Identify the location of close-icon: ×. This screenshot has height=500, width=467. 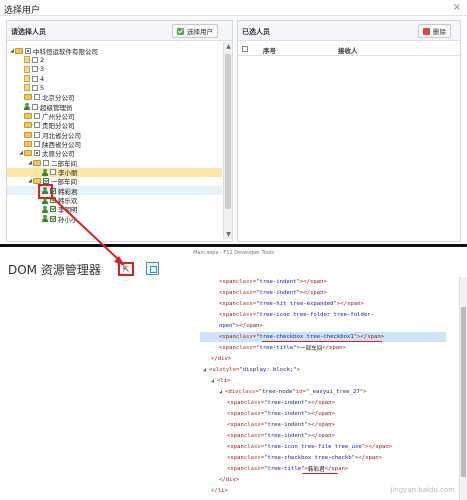
(457, 7).